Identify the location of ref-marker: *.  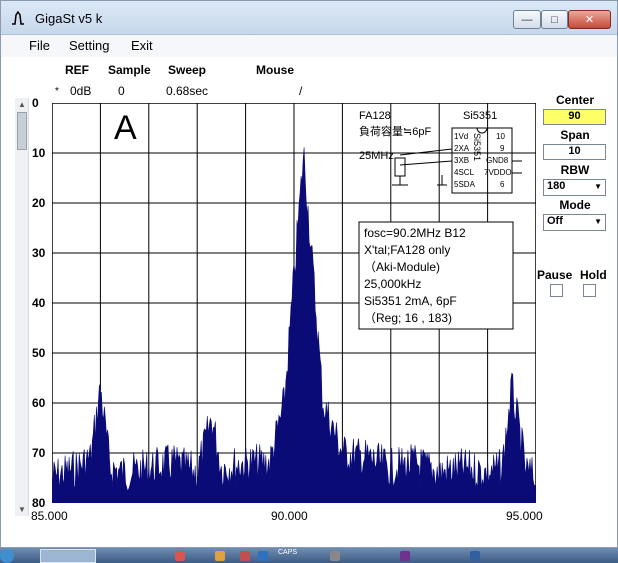
(57, 91).